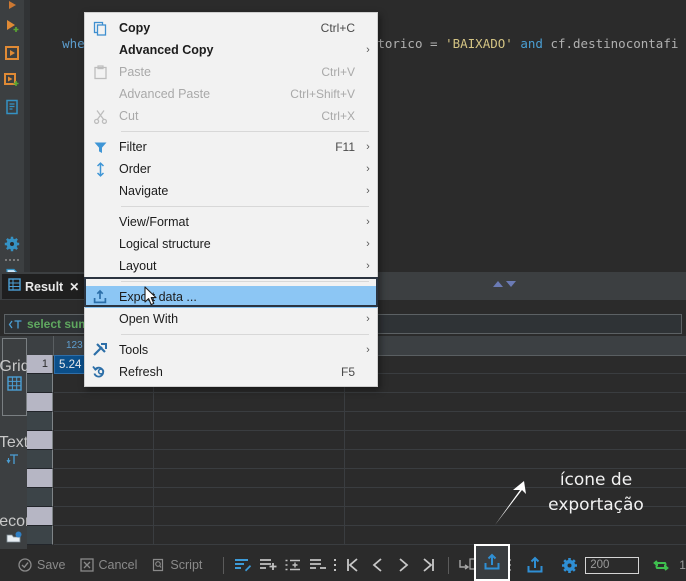 Image resolution: width=686 pixels, height=581 pixels. Describe the element at coordinates (231, 169) in the screenshot. I see `menu-item-order: Order ›` at that location.